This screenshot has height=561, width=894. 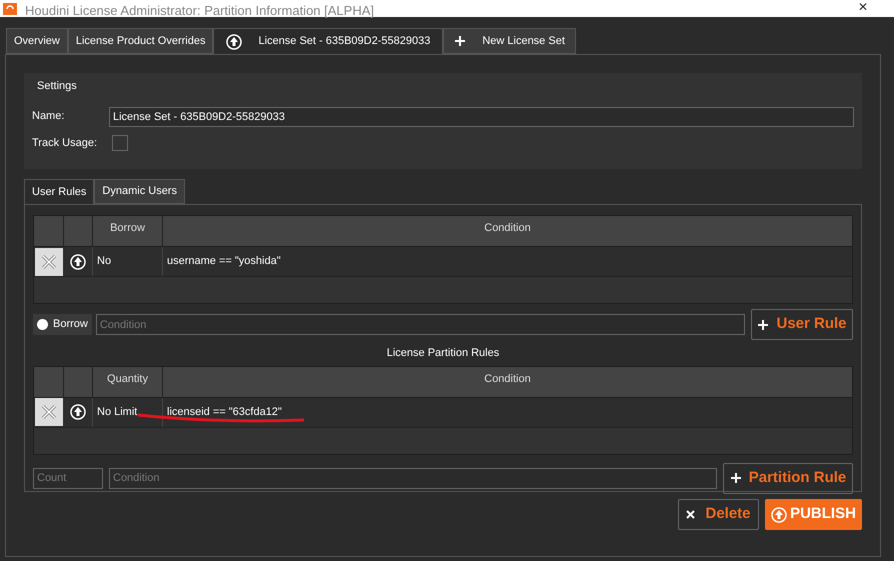 What do you see at coordinates (128, 261) in the screenshot?
I see `table-cell: No` at bounding box center [128, 261].